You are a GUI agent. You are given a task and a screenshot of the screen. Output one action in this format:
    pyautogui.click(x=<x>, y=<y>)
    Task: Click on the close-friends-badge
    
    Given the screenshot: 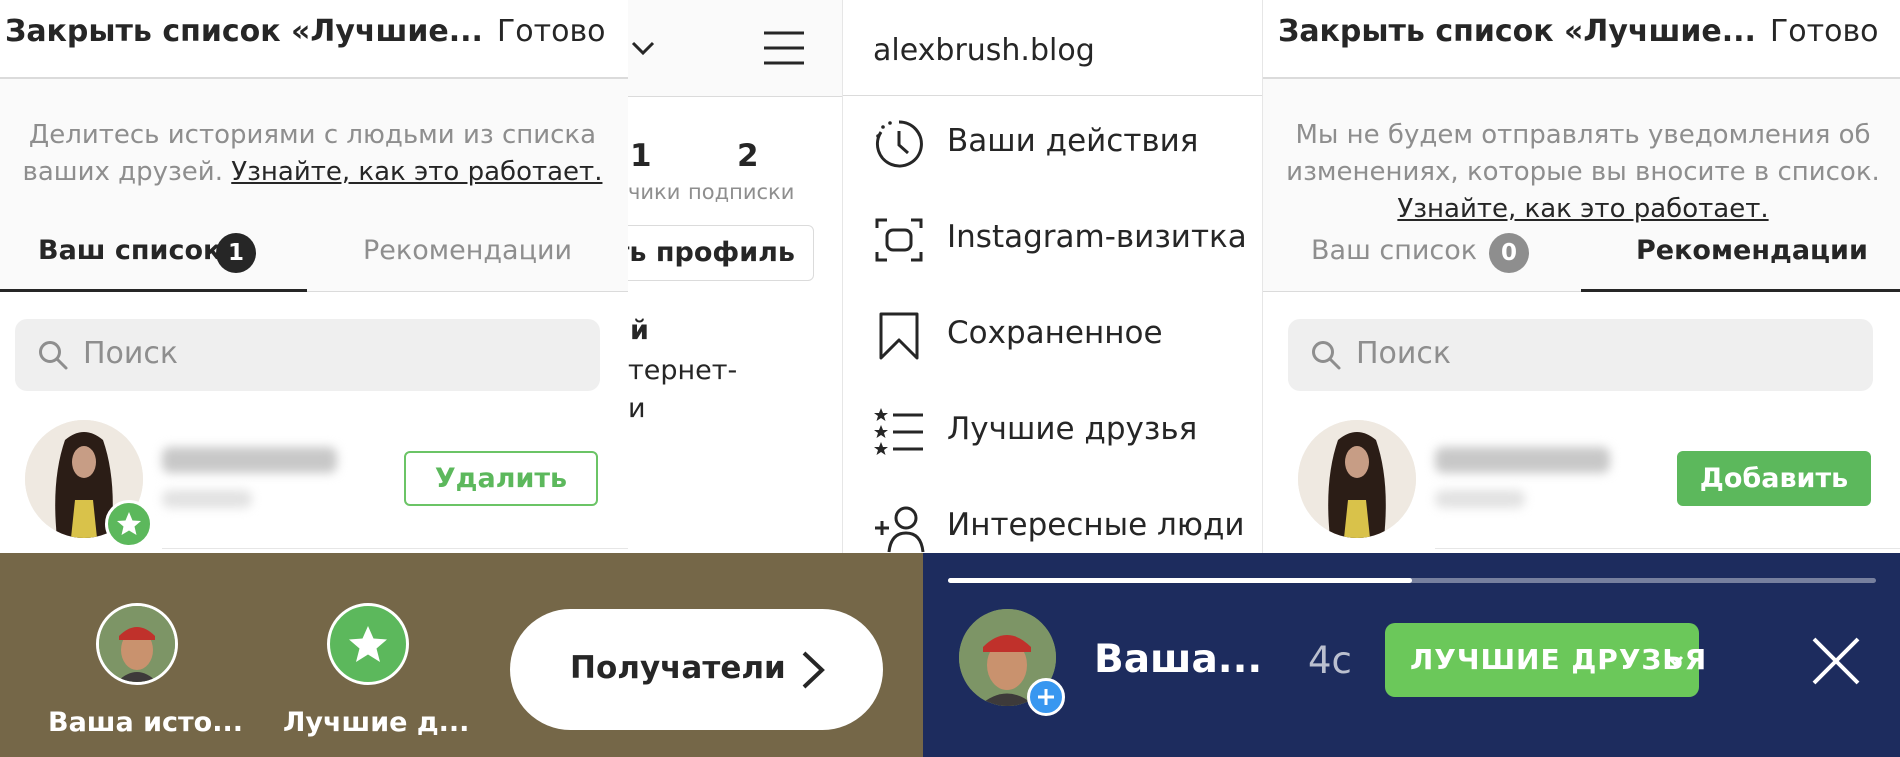 What is the action you would take?
    pyautogui.click(x=368, y=644)
    